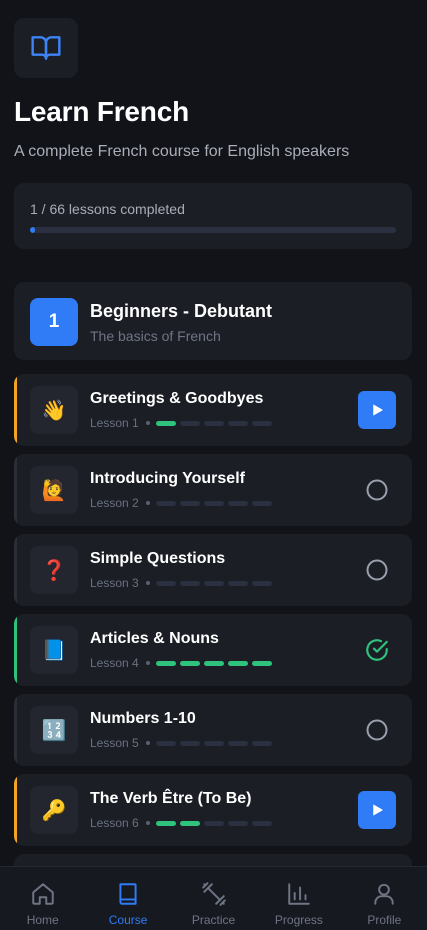  What do you see at coordinates (213, 920) in the screenshot?
I see `nav-label: Practice` at bounding box center [213, 920].